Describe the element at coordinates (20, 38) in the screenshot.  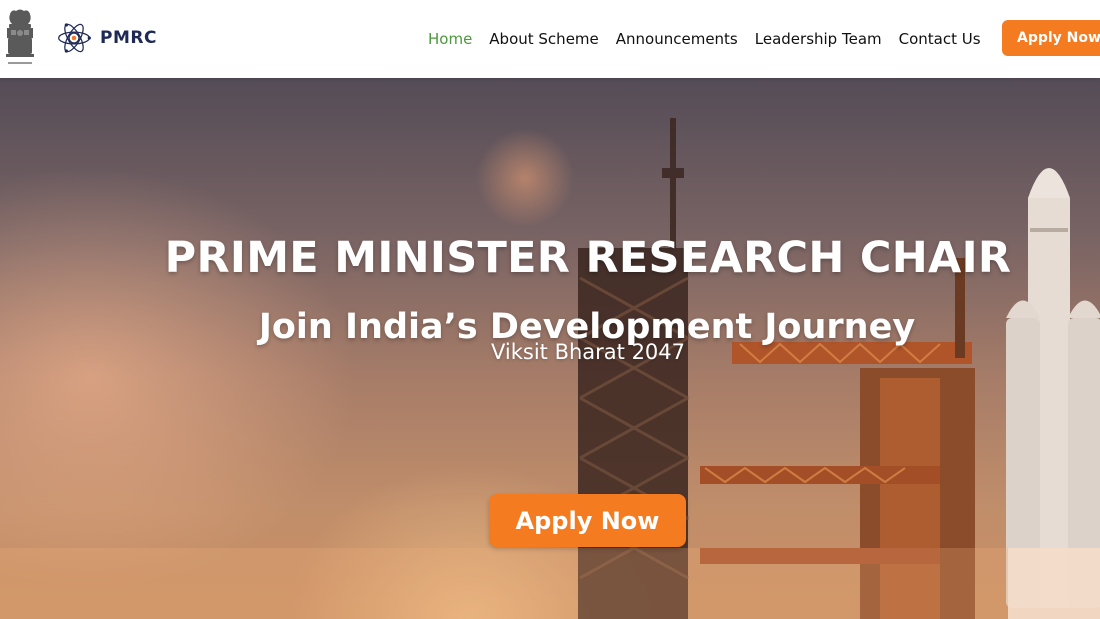
I see `national-emblem-icon` at that location.